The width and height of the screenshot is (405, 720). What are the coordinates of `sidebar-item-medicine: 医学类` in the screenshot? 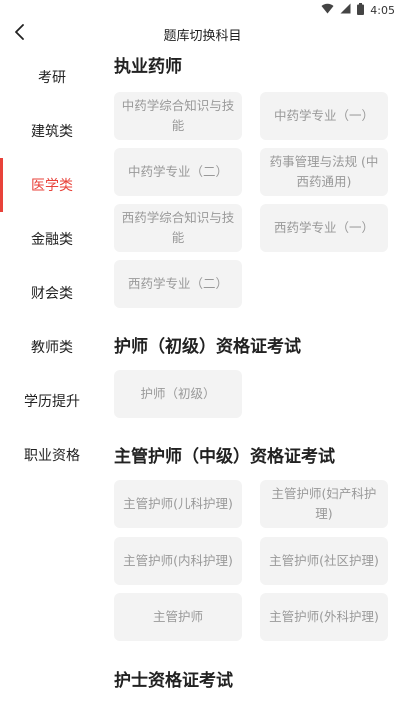 It's located at (52, 185).